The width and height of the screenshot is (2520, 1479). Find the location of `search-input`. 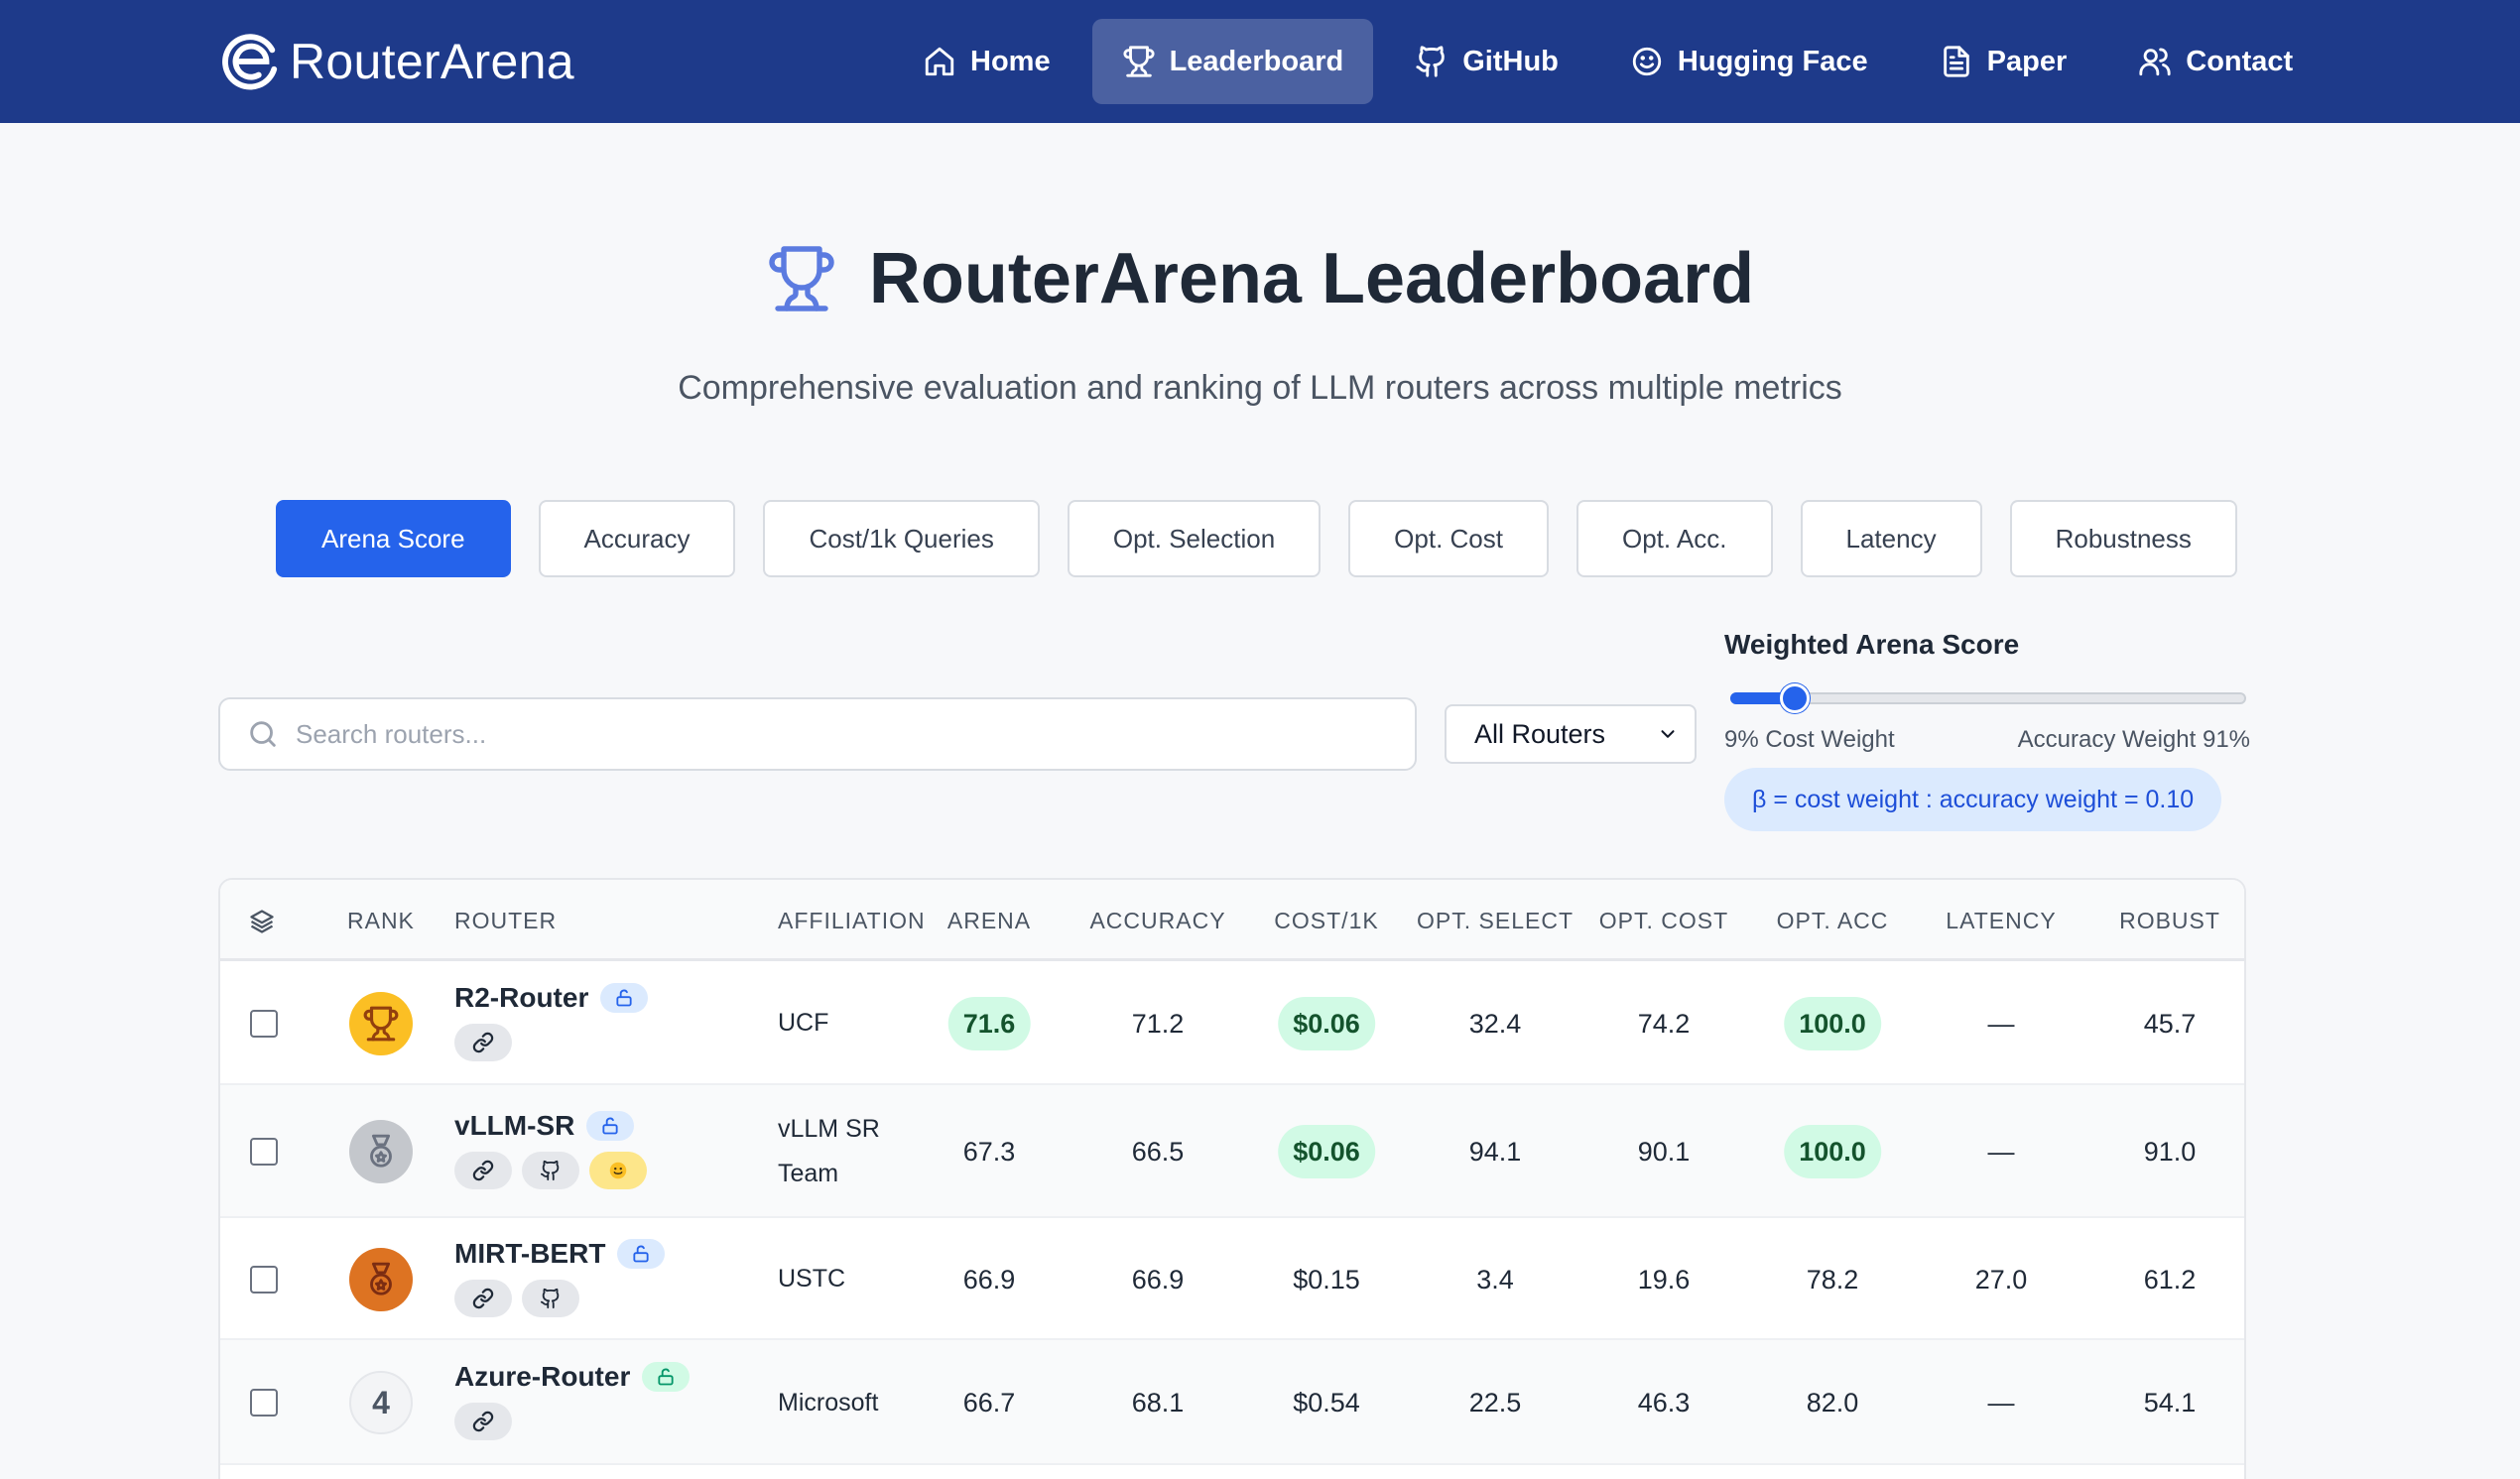

search-input is located at coordinates (841, 734).